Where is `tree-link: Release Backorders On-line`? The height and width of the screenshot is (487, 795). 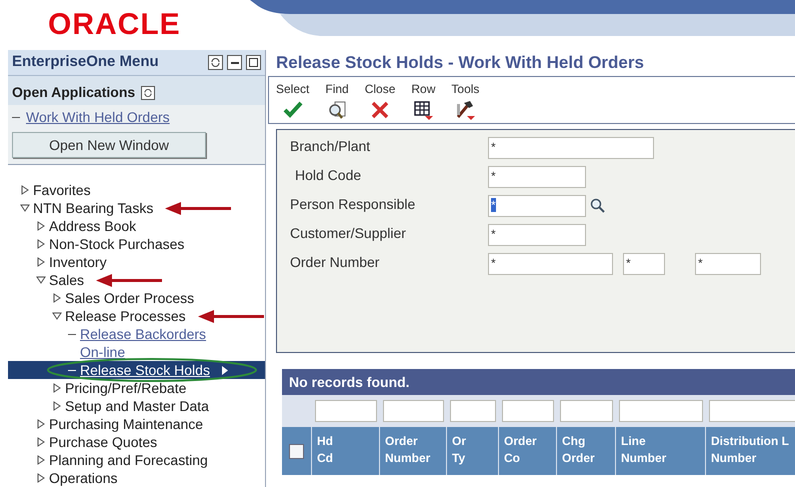
tree-link: Release Backorders On-line is located at coordinates (155, 343).